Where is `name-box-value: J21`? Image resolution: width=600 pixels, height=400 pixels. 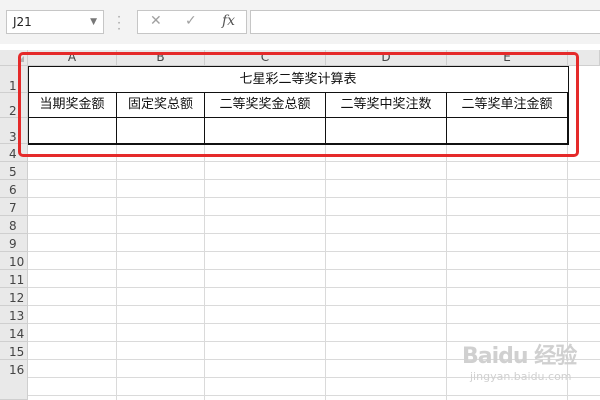
name-box-value: J21 is located at coordinates (22, 22).